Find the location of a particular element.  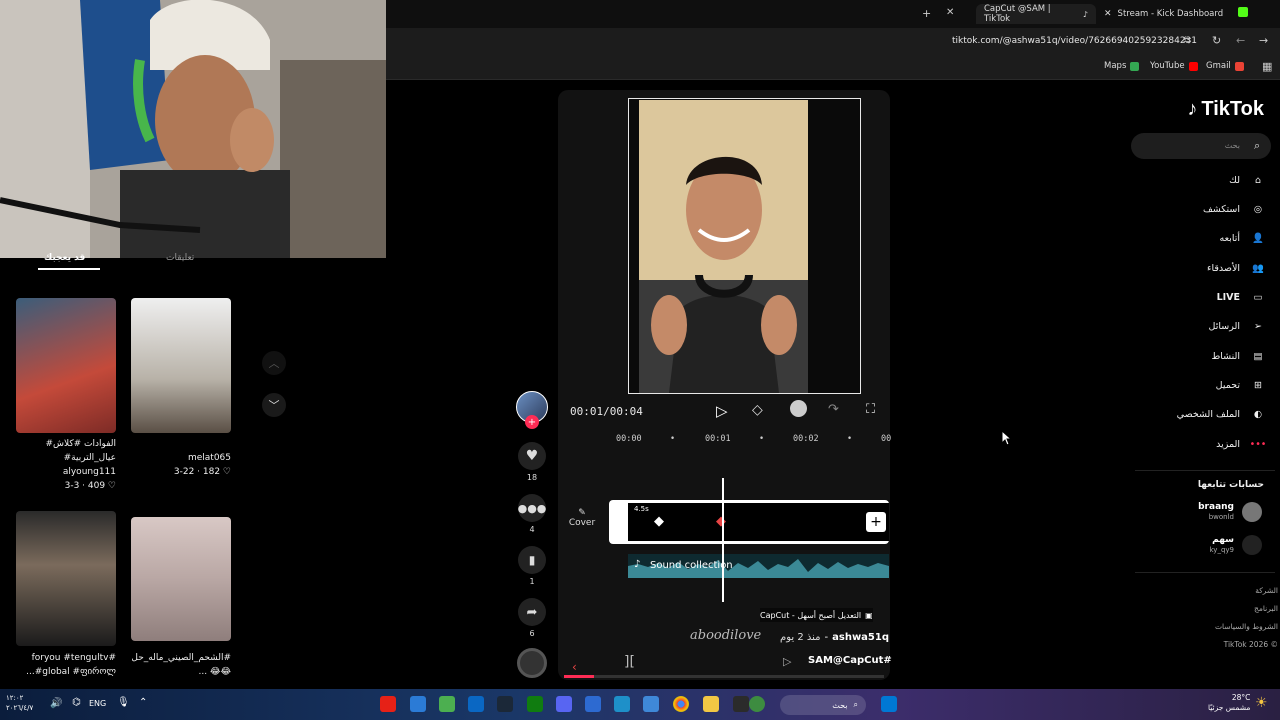

language-indicator: ENG is located at coordinates (97, 703).